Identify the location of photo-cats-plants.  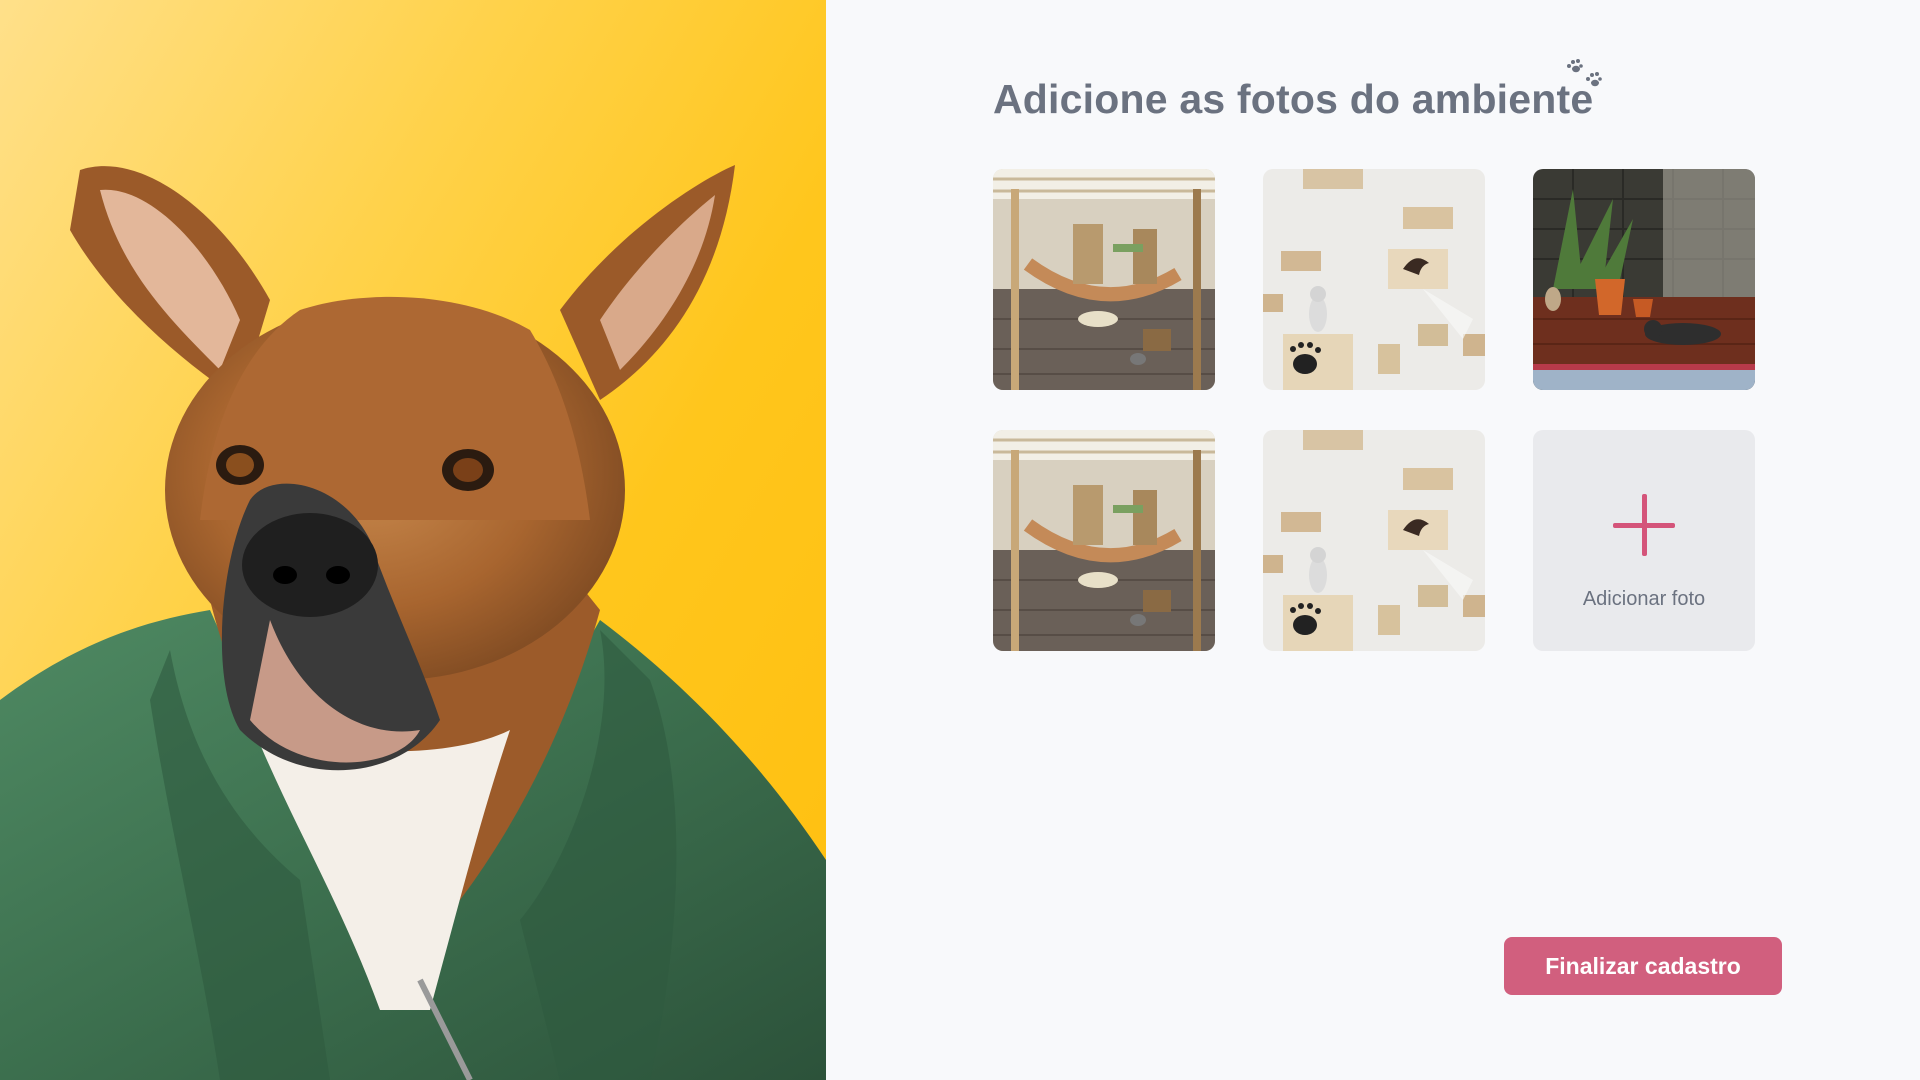
(1644, 279).